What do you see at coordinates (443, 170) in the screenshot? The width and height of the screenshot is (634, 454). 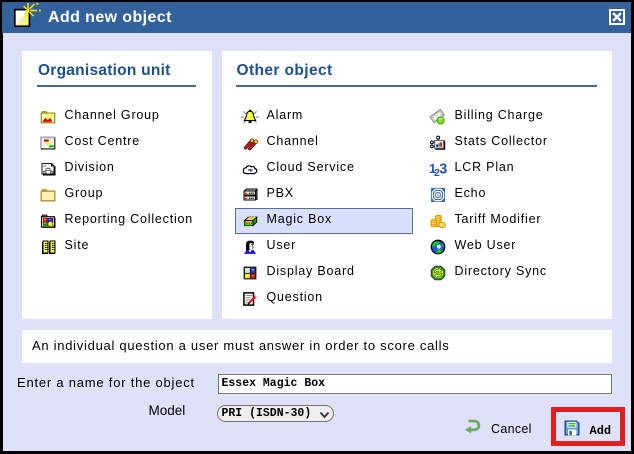 I see `svg-text: 3` at bounding box center [443, 170].